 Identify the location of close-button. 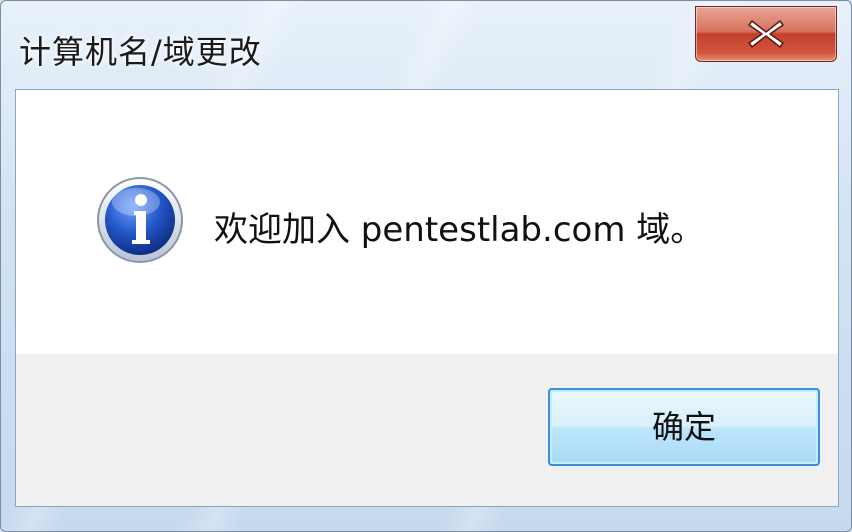
(766, 34).